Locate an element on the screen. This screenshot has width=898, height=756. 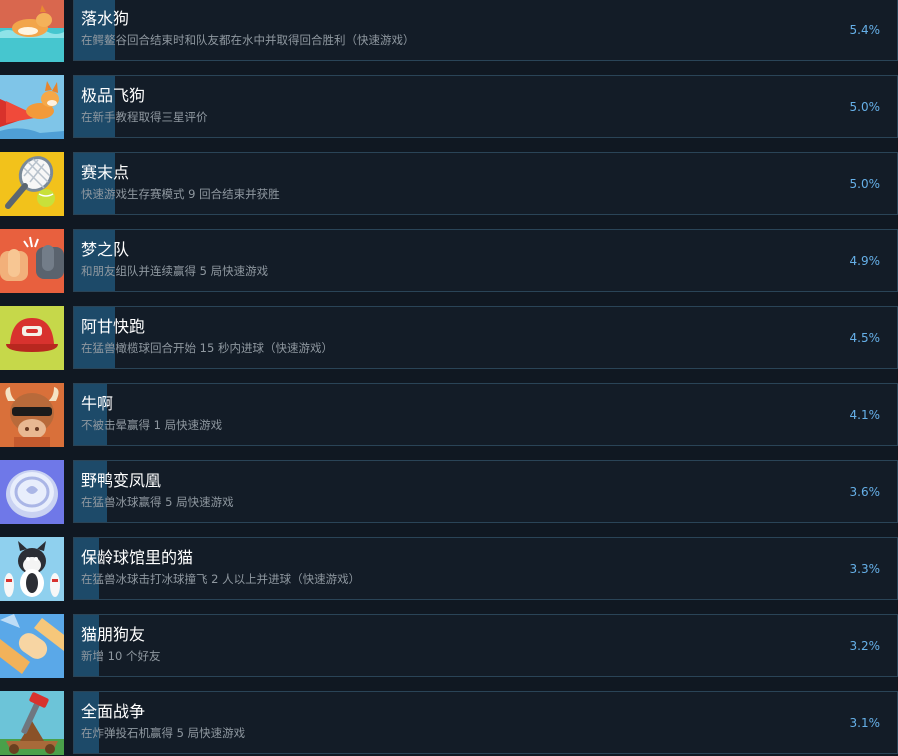
achievement-row: 猫朋狗友 新增 10 个好友 3.2% is located at coordinates (449, 646).